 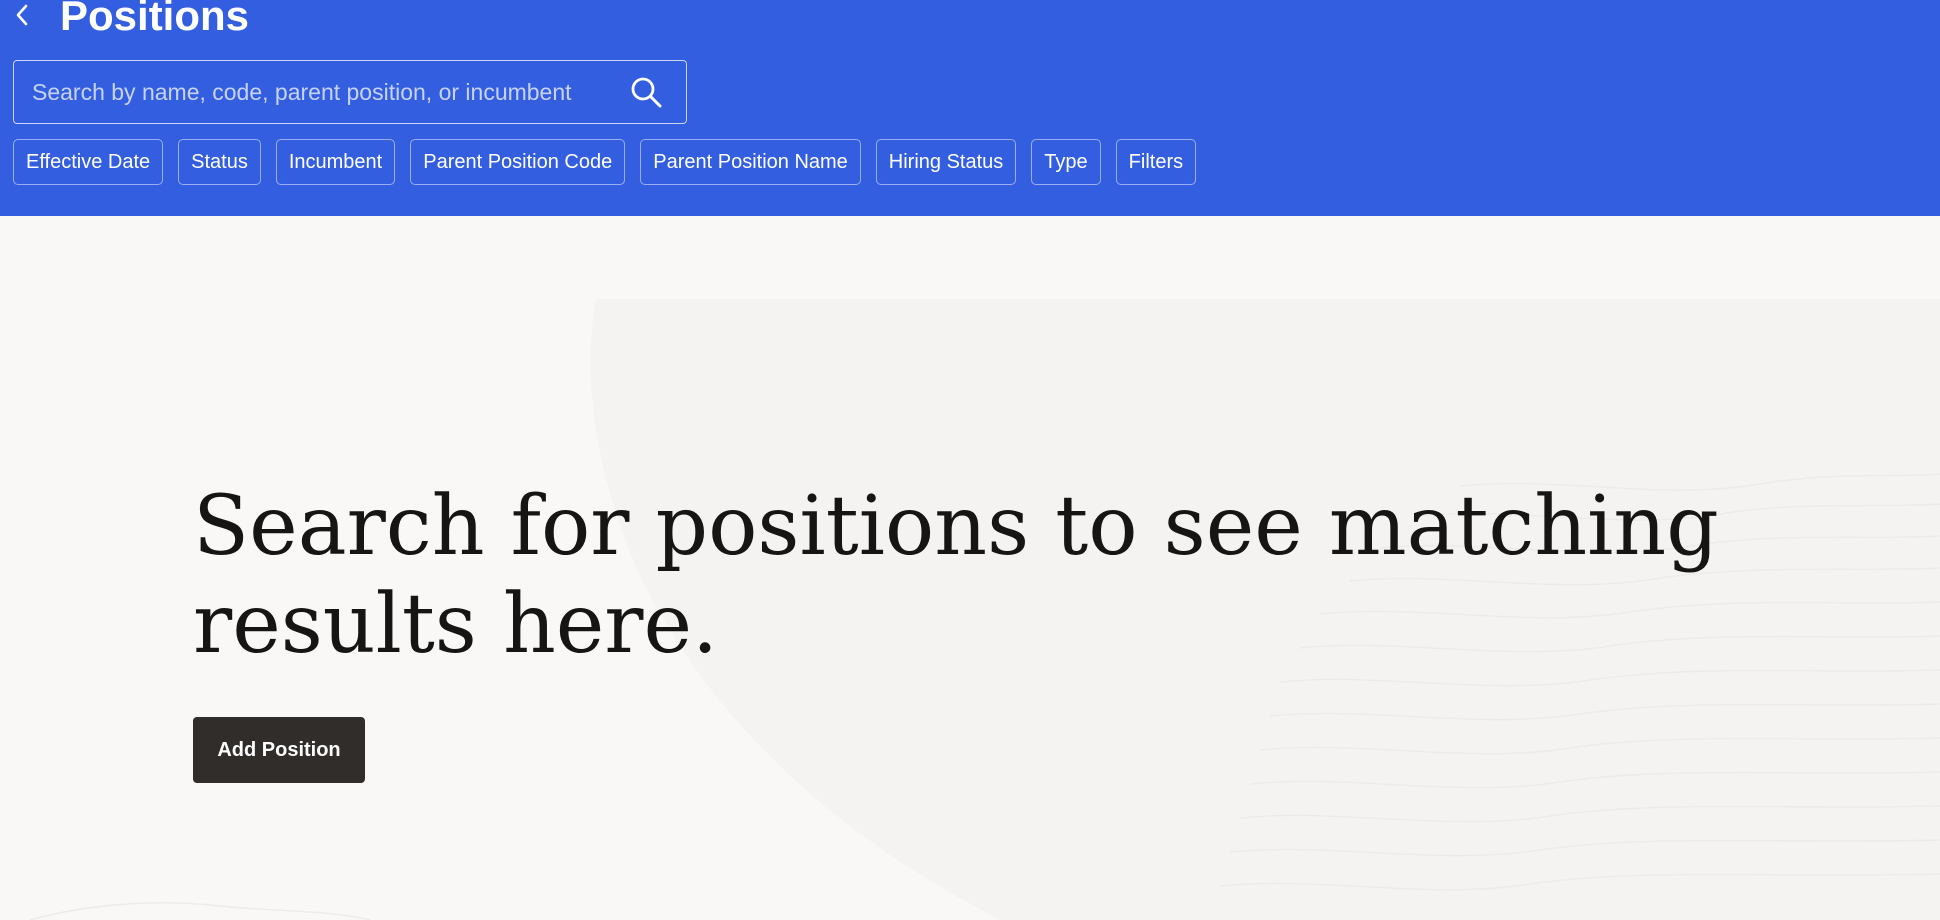 I want to click on filter-all-filters: Filters, so click(x=1156, y=162).